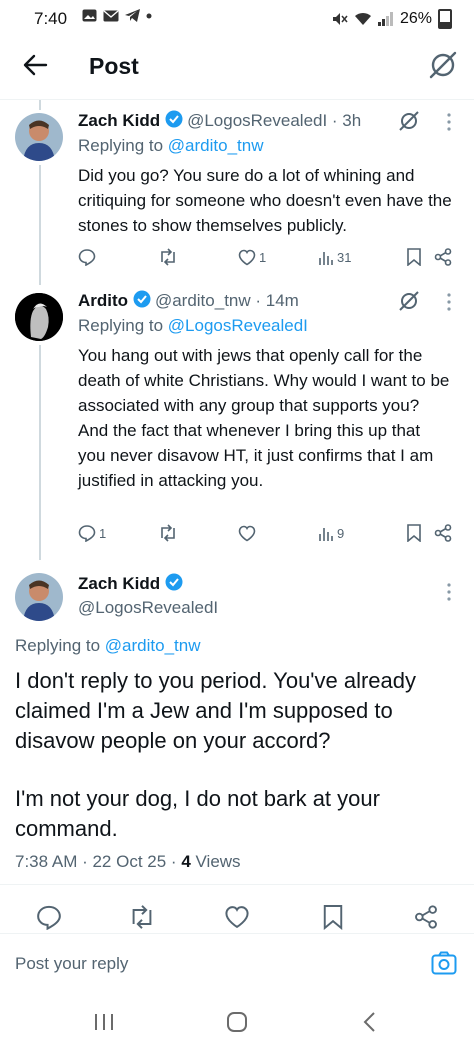  I want to click on notification-icons, so click(117, 15).